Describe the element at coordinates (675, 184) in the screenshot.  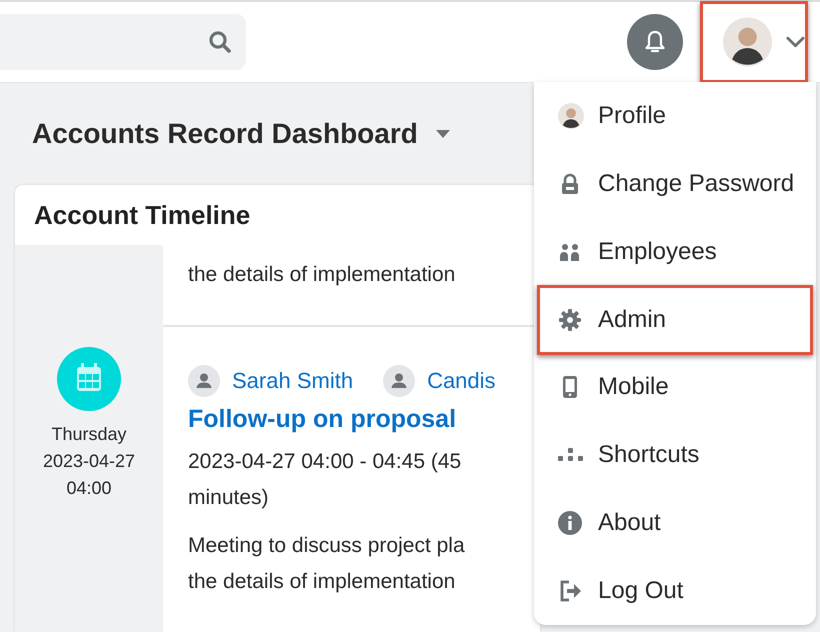
I see `menu-item: Change Password` at that location.